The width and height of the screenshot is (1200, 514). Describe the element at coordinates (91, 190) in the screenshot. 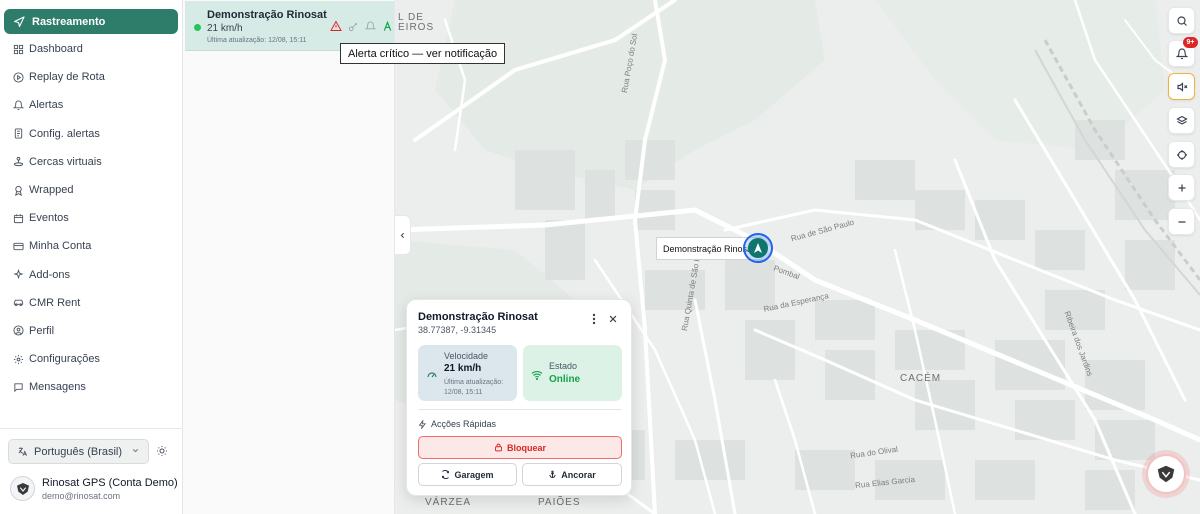

I see `sidebar-item-wrapped: Wrapped` at that location.